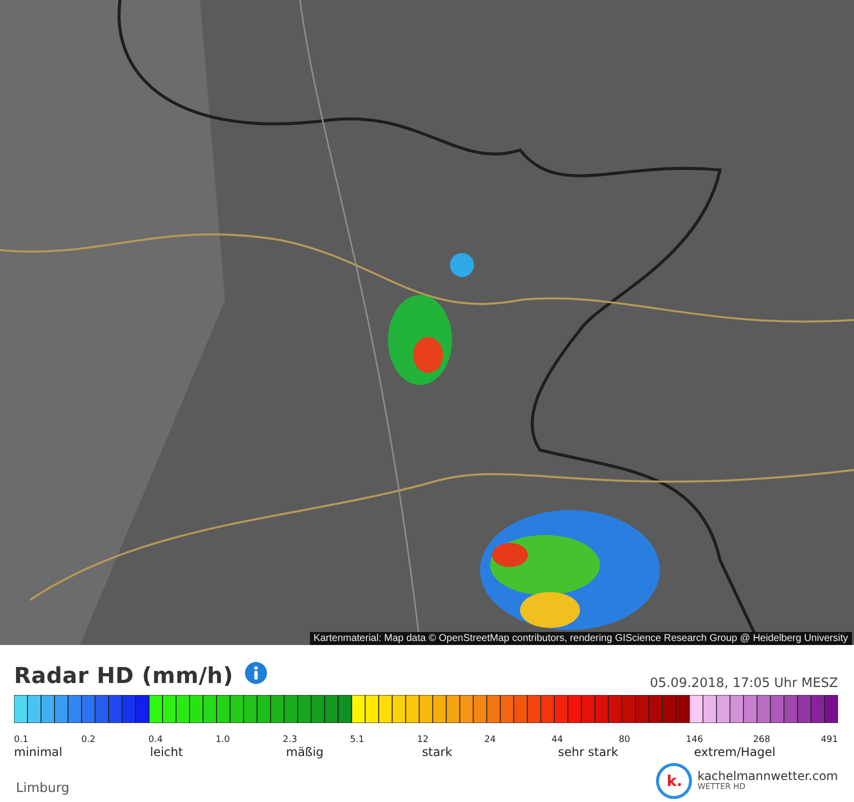 The image size is (854, 802). I want to click on category-label: stark, so click(437, 752).